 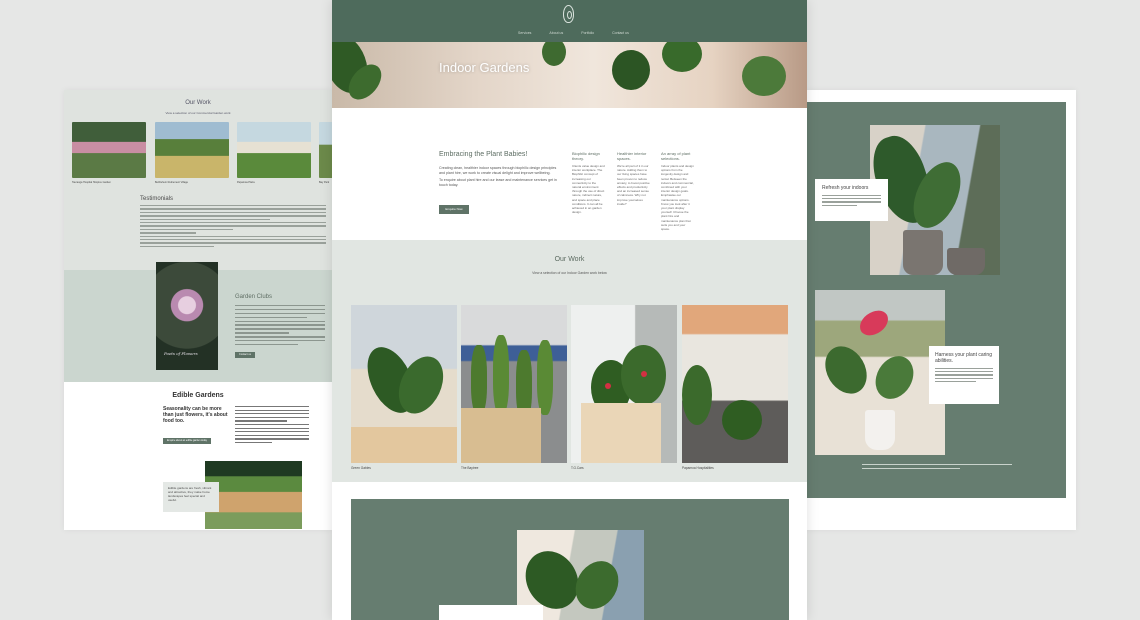 What do you see at coordinates (577, 468) in the screenshot?
I see `work-caption-tg-cars: T.G.Cars` at bounding box center [577, 468].